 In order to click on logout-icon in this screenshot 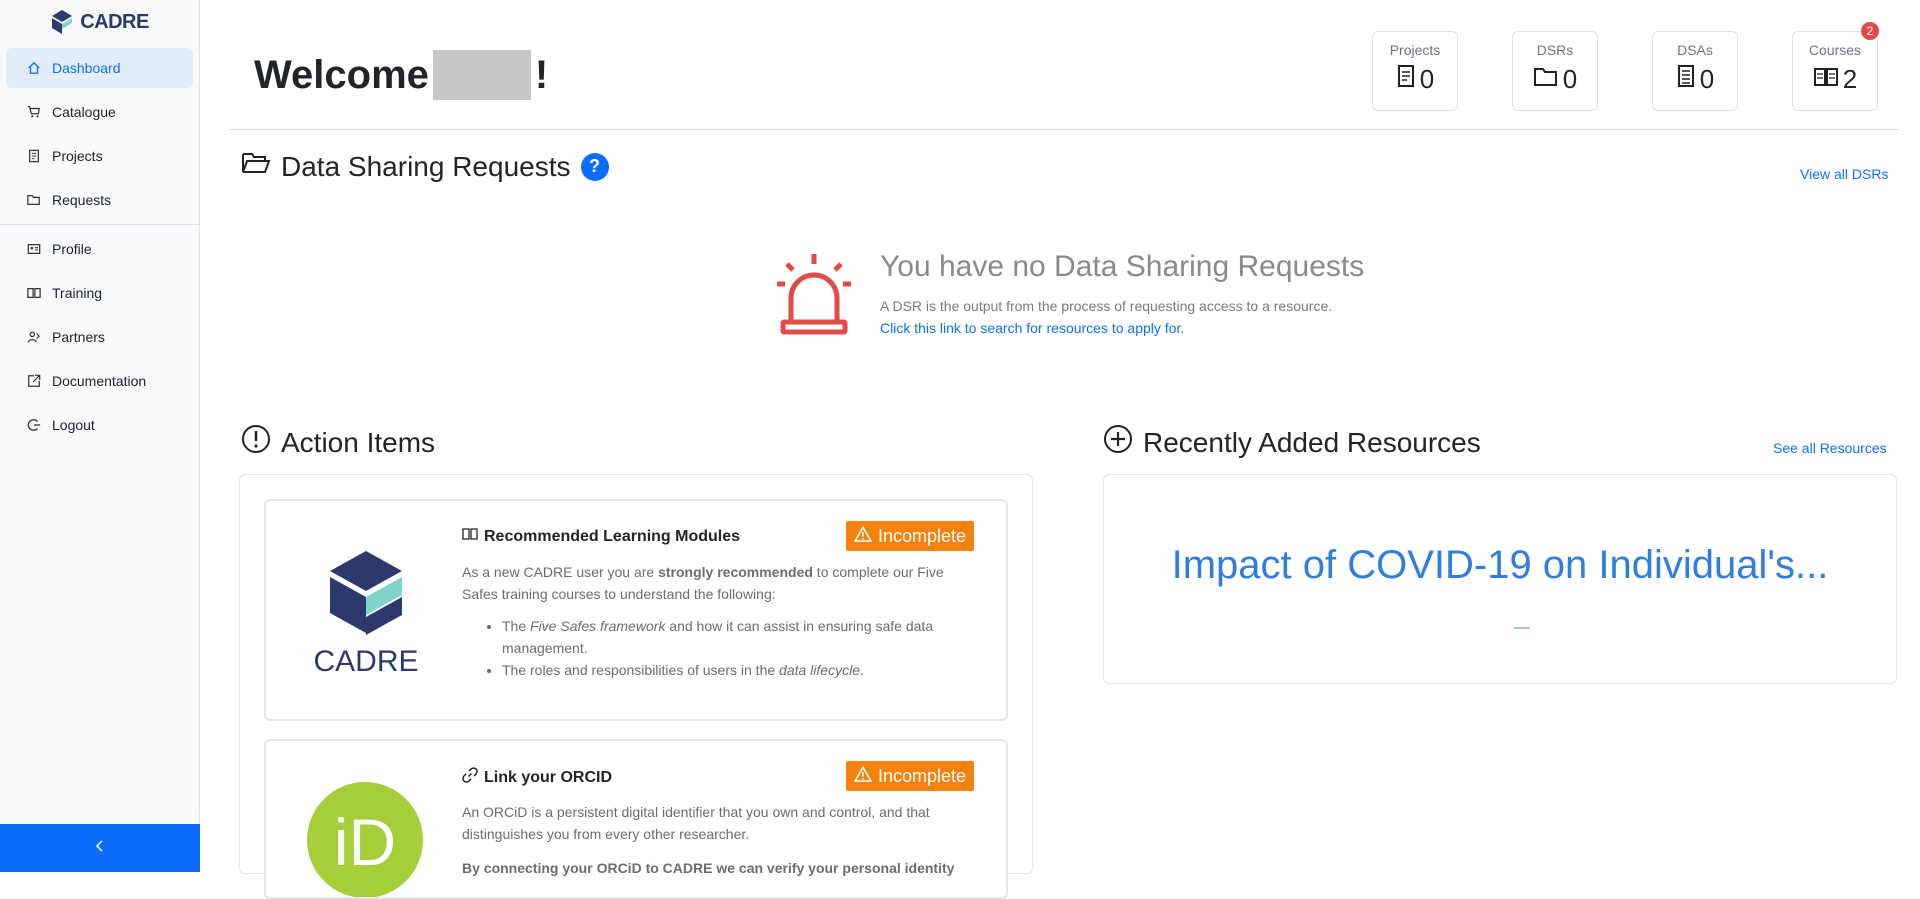, I will do `click(34, 425)`.